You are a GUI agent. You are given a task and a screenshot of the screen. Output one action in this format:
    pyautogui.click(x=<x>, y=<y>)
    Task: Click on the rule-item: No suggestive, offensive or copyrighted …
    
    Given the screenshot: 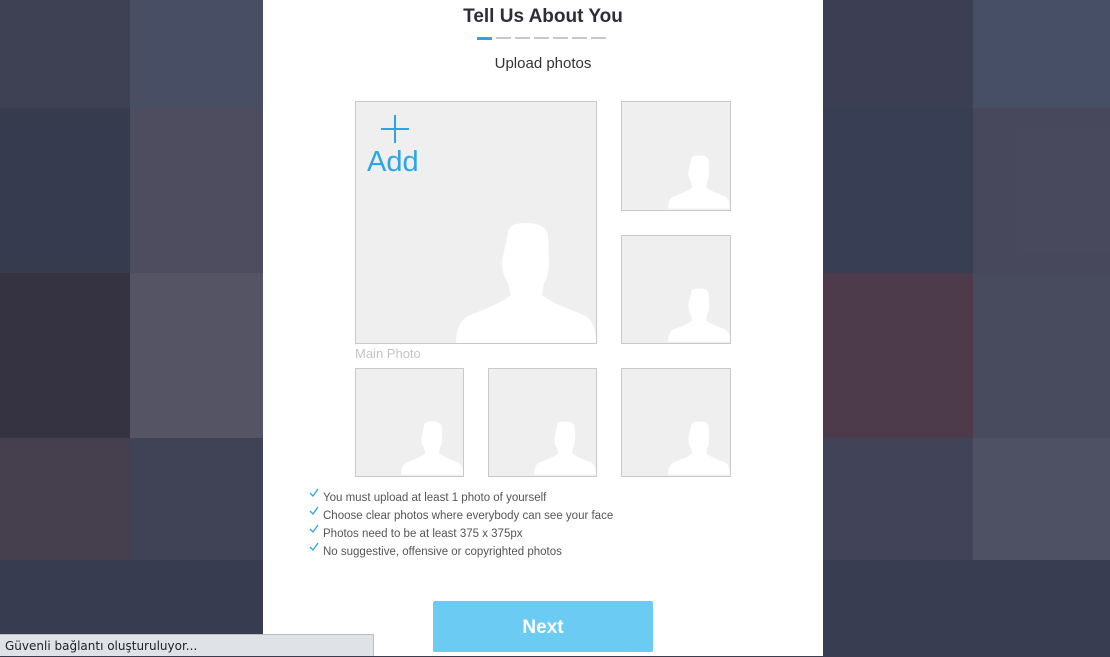 What is the action you would take?
    pyautogui.click(x=461, y=551)
    